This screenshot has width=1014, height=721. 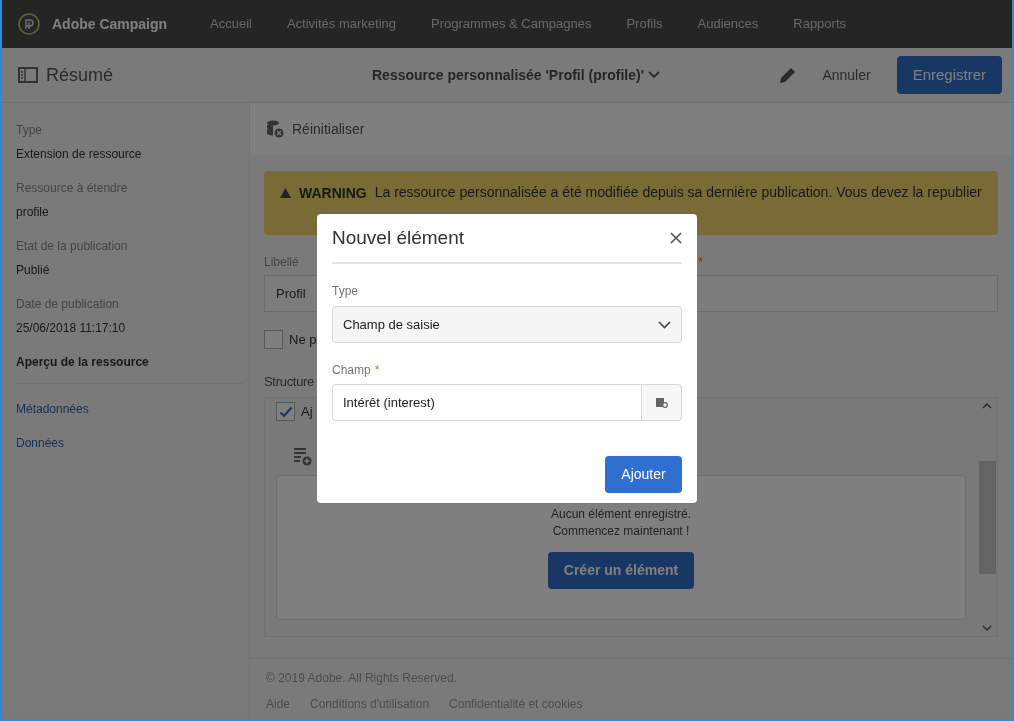 What do you see at coordinates (132, 409) in the screenshot?
I see `sidebar-link: Métadonnées` at bounding box center [132, 409].